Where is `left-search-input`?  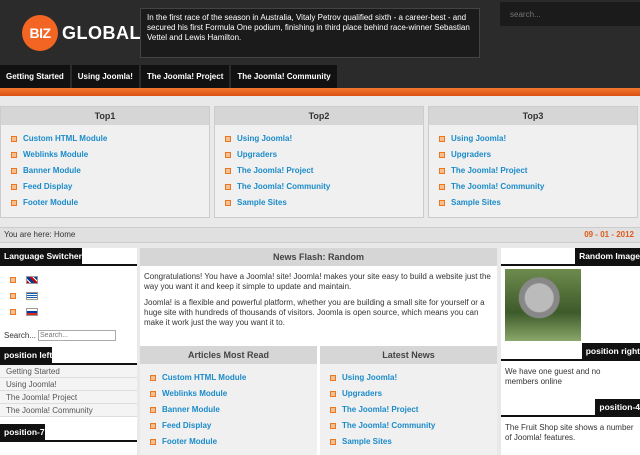
left-search-input is located at coordinates (77, 335).